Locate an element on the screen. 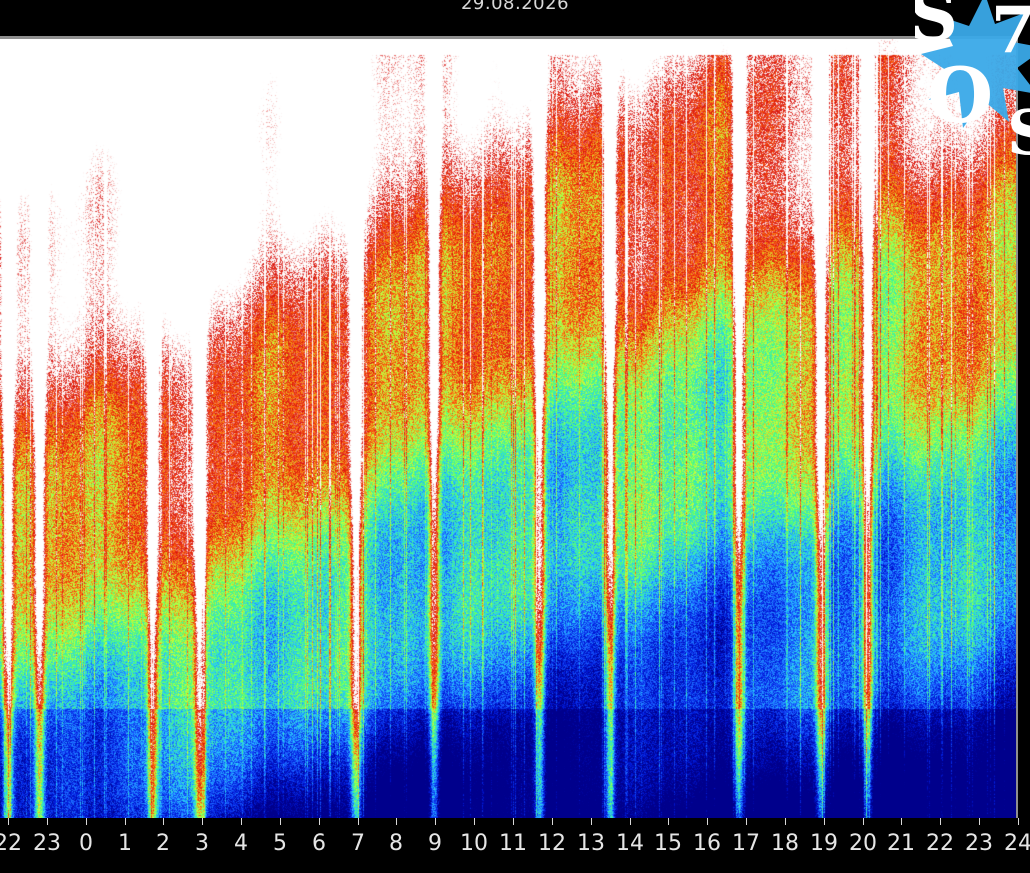  x-axis-tick-label: 8 is located at coordinates (396, 843).